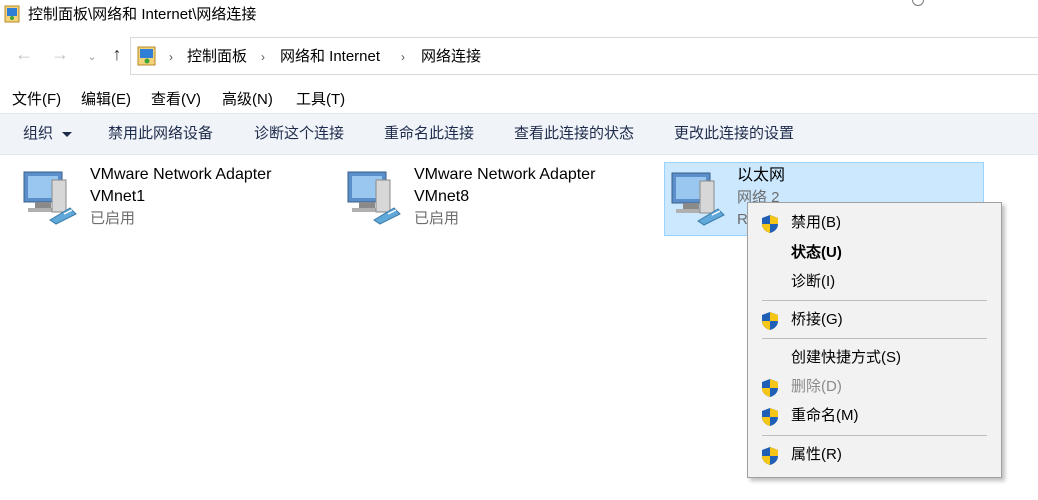  Describe the element at coordinates (825, 415) in the screenshot. I see `ctx-label: 重命名(M)` at that location.